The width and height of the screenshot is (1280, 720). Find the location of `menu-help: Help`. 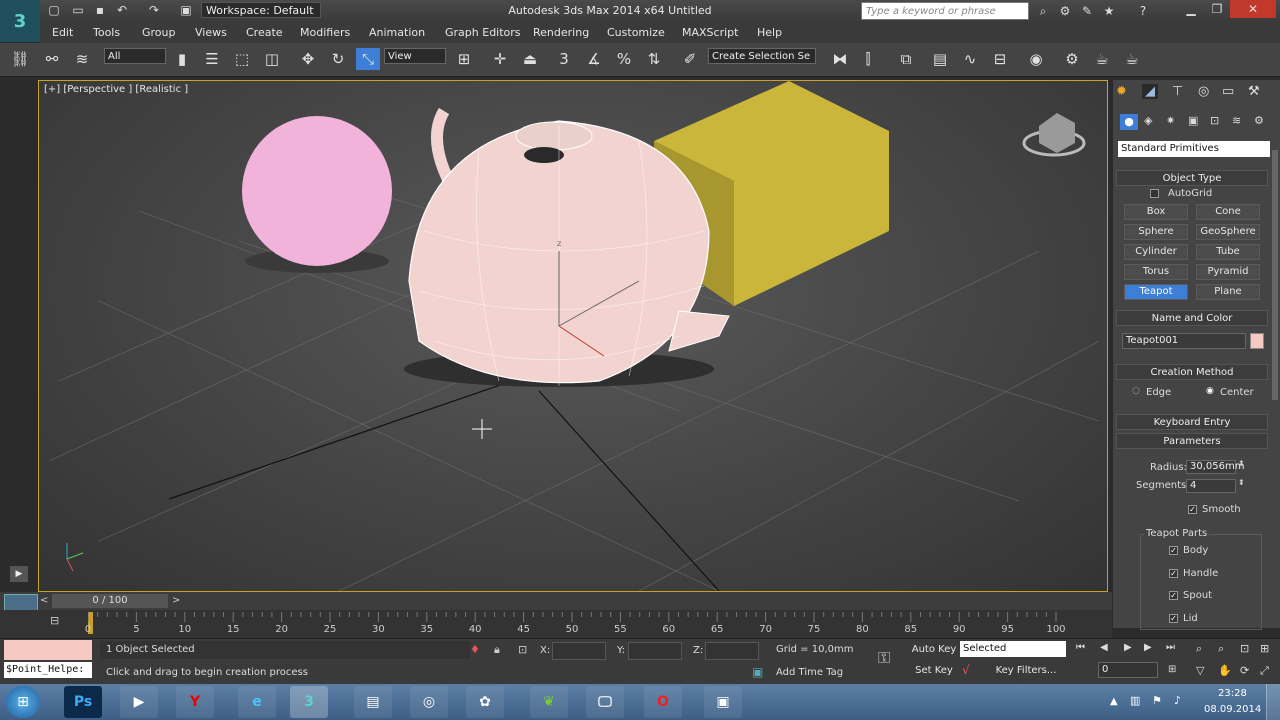

menu-help: Help is located at coordinates (769, 32).